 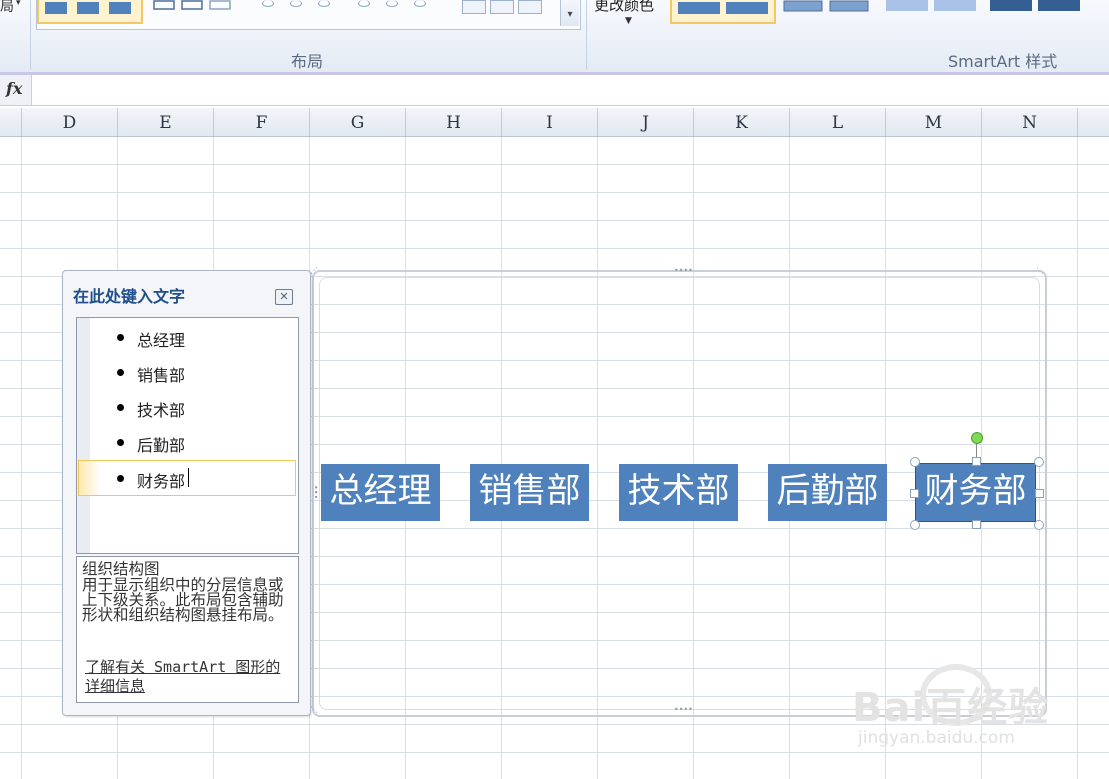 I want to click on column-header-partial, so click(x=11, y=122).